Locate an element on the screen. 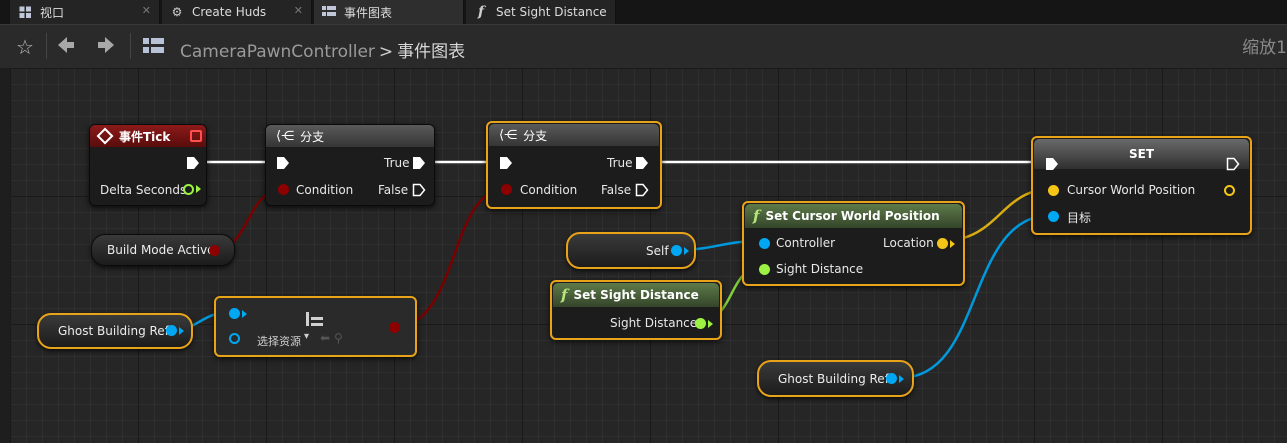  set-sight-distance-getter-node: f Set Sight Distance Sight Distance is located at coordinates (636, 310).